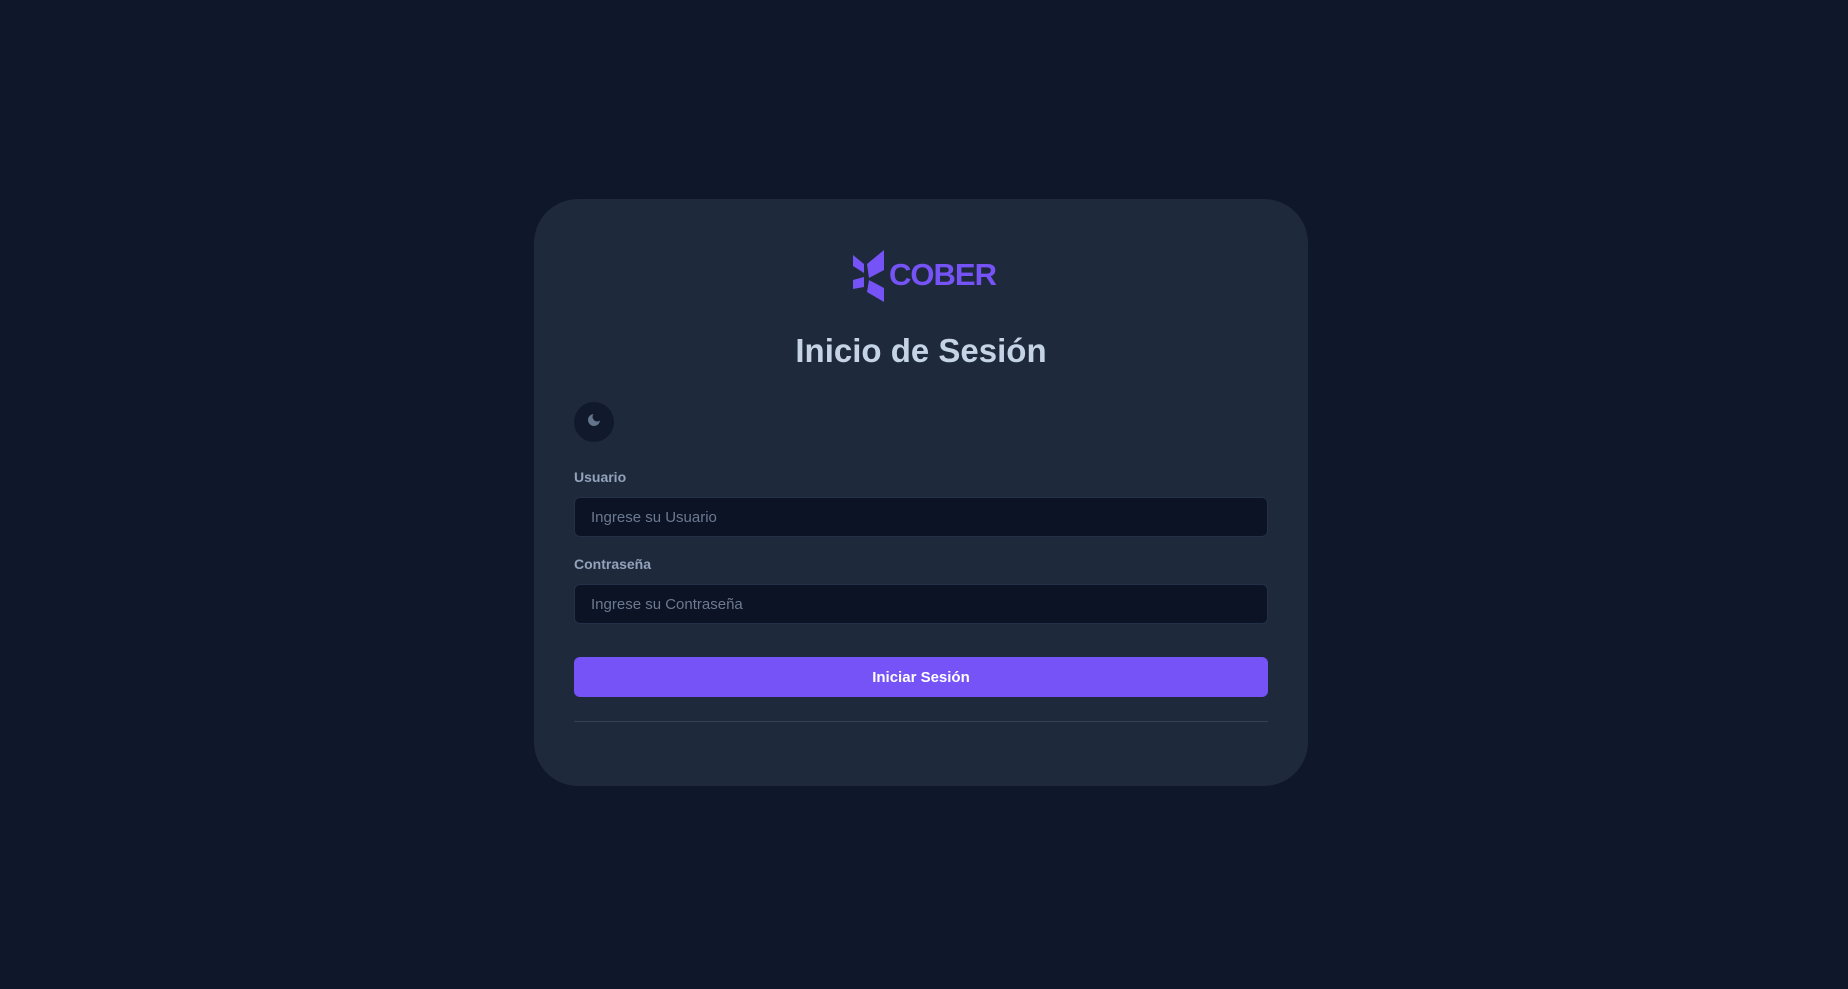 This screenshot has height=989, width=1848. I want to click on username-label: Usuario, so click(600, 477).